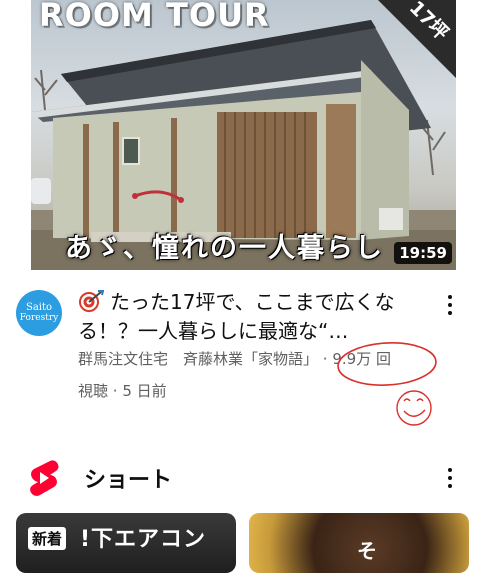 This screenshot has height=573, width=486. I want to click on video-meta-line-2: 視聴 · 5 日前, so click(122, 390).